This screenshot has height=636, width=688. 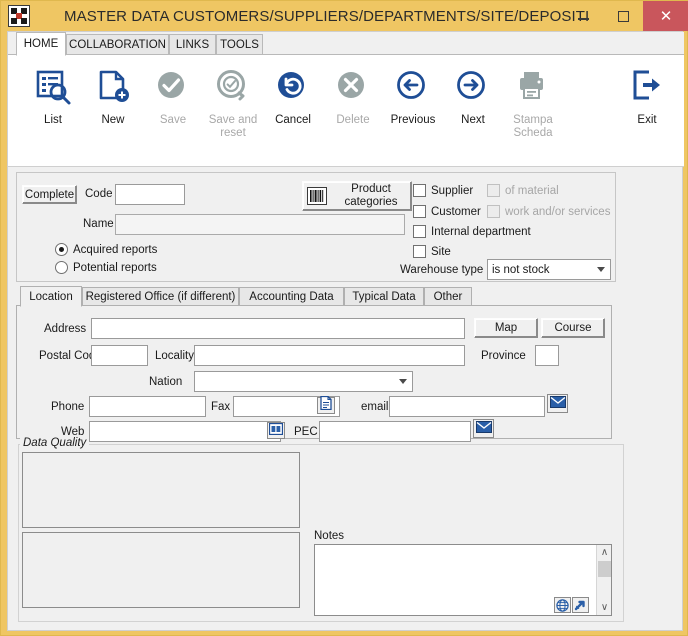 What do you see at coordinates (329, 536) in the screenshot?
I see `notes-label: Notes` at bounding box center [329, 536].